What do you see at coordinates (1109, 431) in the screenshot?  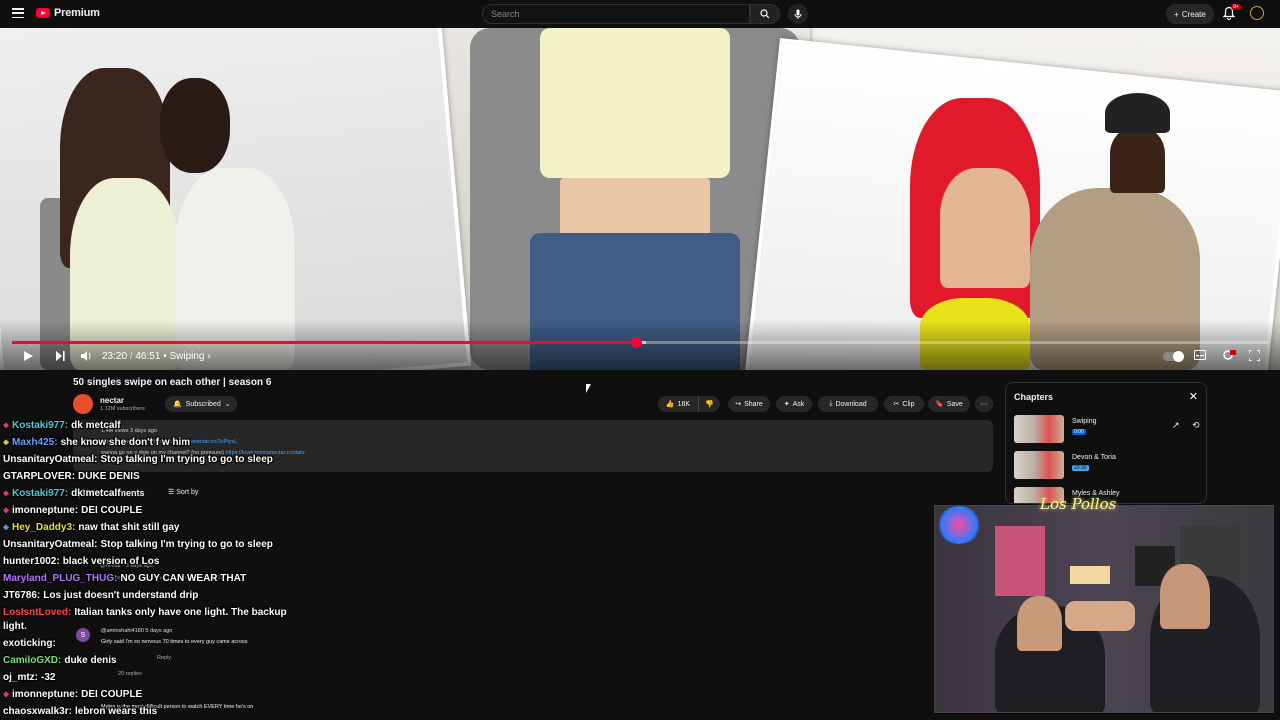 I see `chapter-item: Swiping 0:00 ↗ ⟲` at bounding box center [1109, 431].